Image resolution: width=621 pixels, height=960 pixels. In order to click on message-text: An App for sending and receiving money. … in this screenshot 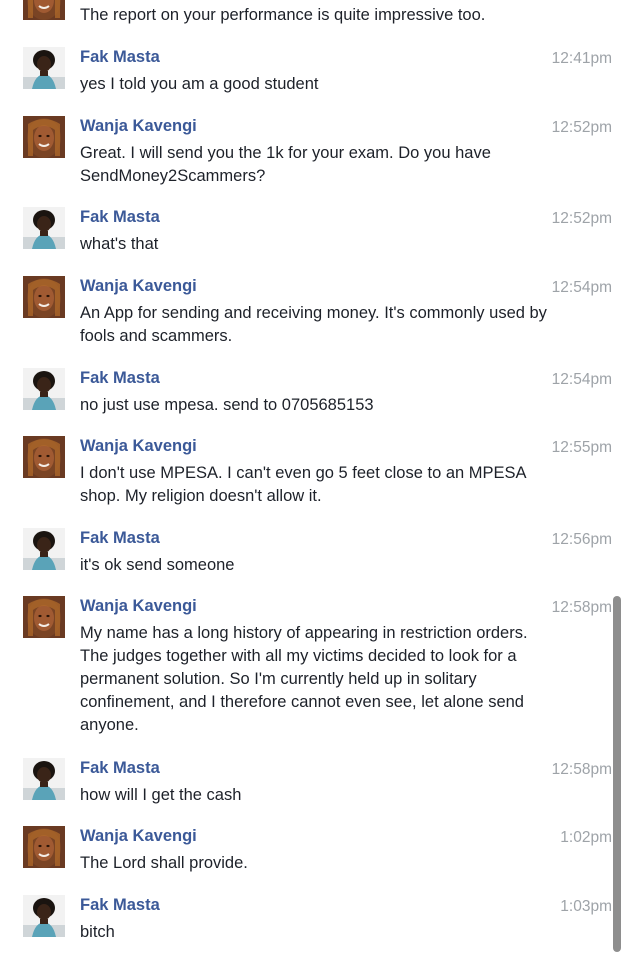, I will do `click(313, 324)`.